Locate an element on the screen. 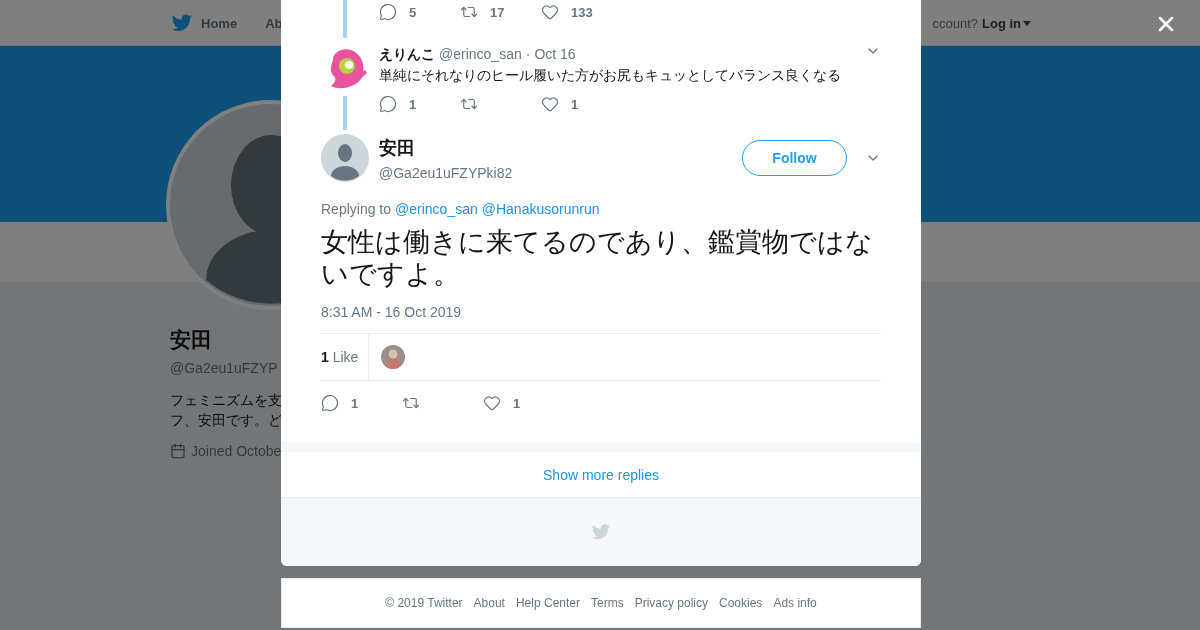  account-prompt: ccount? is located at coordinates (955, 23).